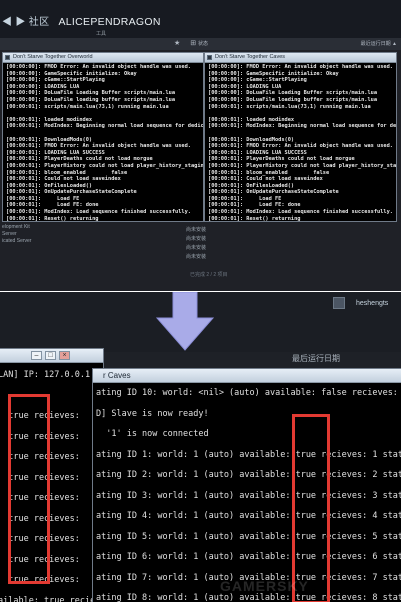 The width and height of the screenshot is (401, 602). What do you see at coordinates (101, 33) in the screenshot?
I see `nav-sub-tools: 工具` at bounding box center [101, 33].